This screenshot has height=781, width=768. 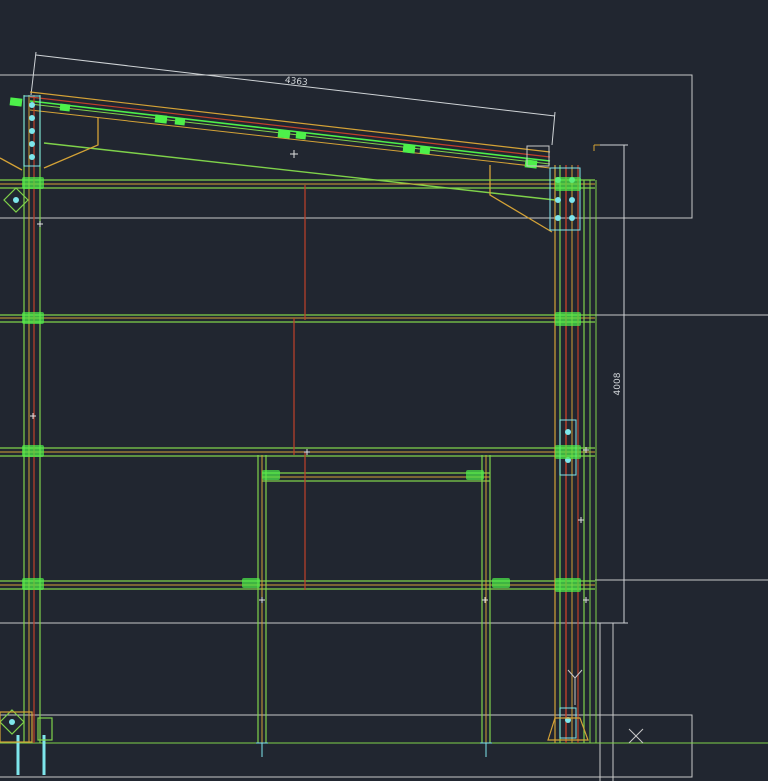 I want to click on door-header, so click(x=376, y=477).